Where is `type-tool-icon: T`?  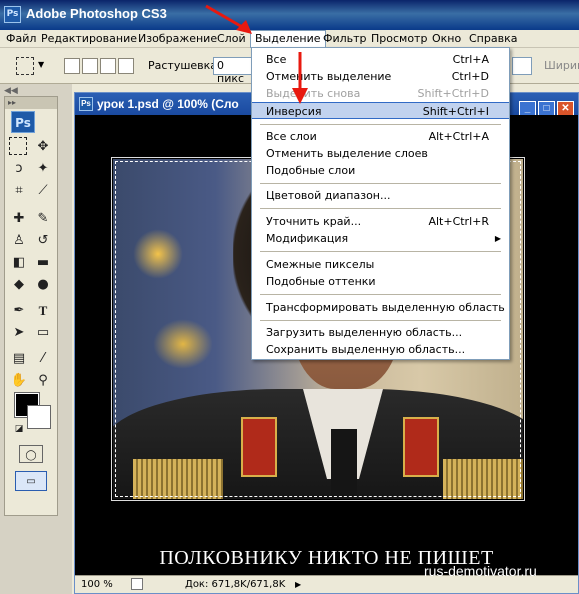
type-tool-icon: T is located at coordinates (43, 311).